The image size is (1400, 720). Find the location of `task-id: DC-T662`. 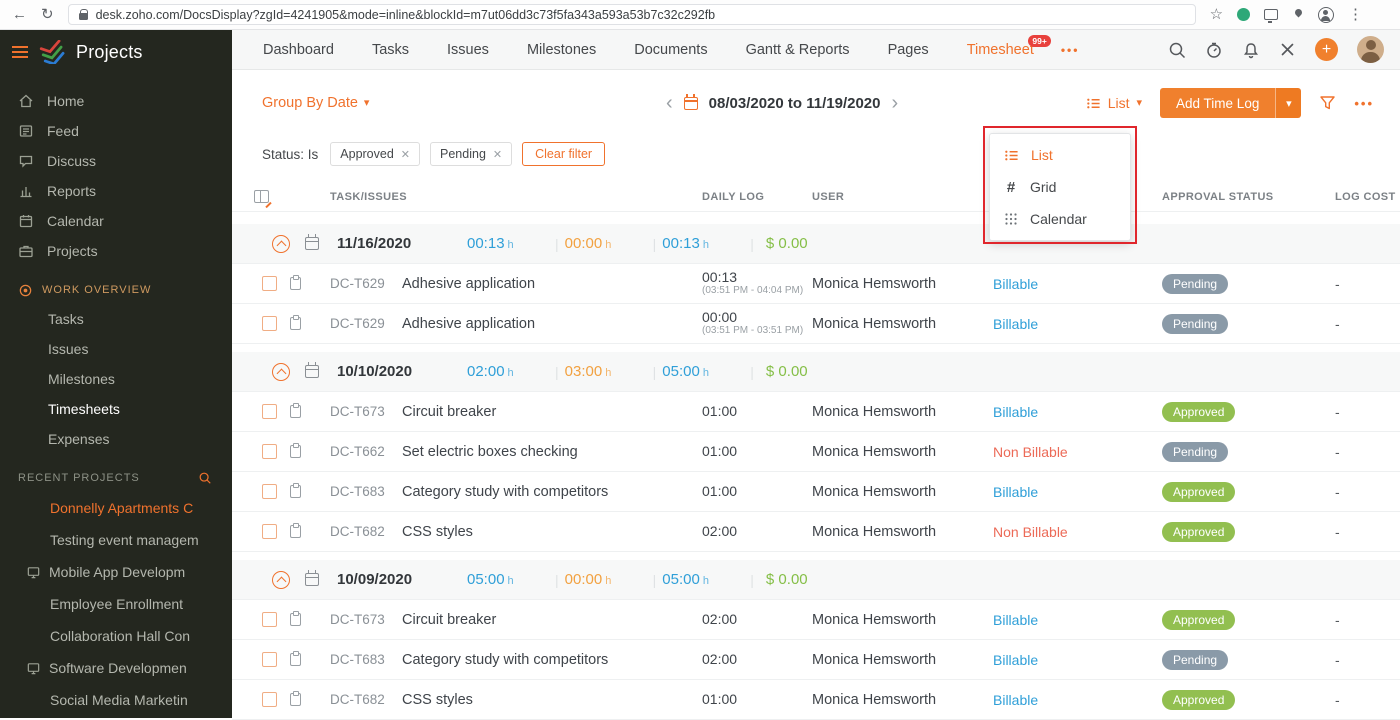

task-id: DC-T662 is located at coordinates (366, 451).